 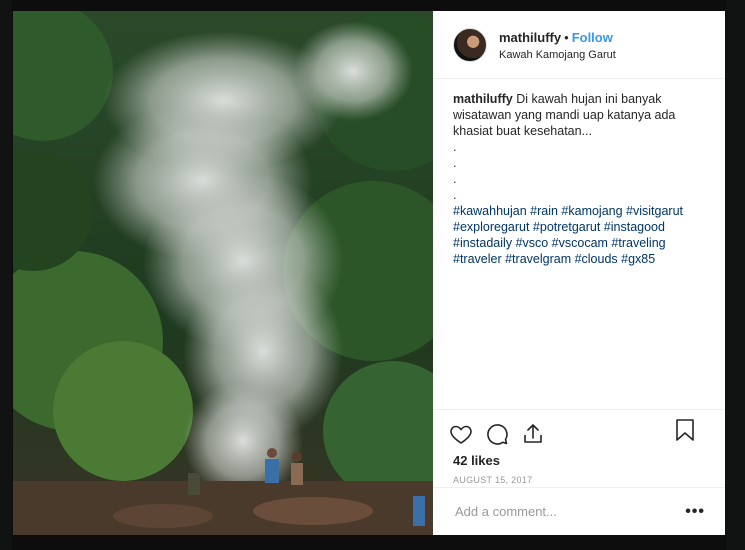 I want to click on save-button, so click(x=684, y=430).